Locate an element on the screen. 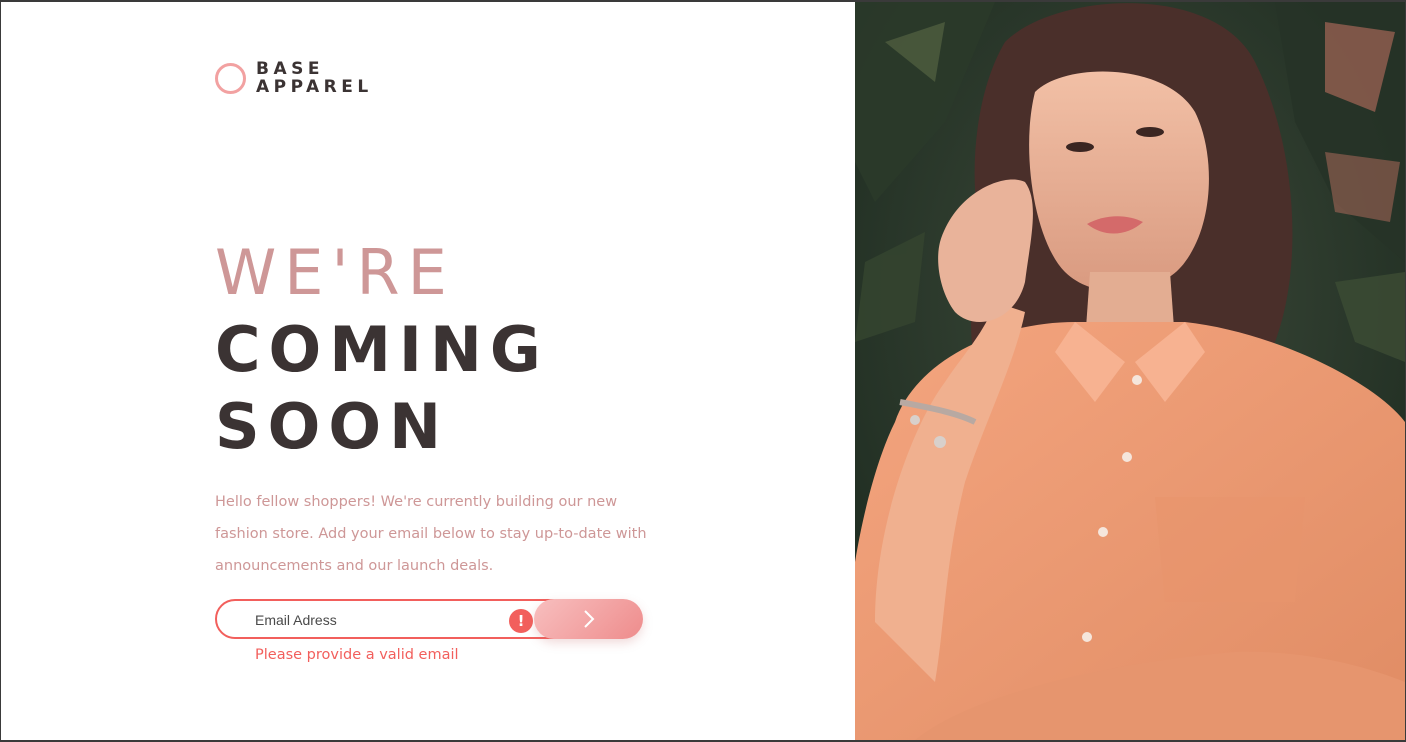 This screenshot has height=742, width=1406. logo-ring-icon is located at coordinates (230, 78).